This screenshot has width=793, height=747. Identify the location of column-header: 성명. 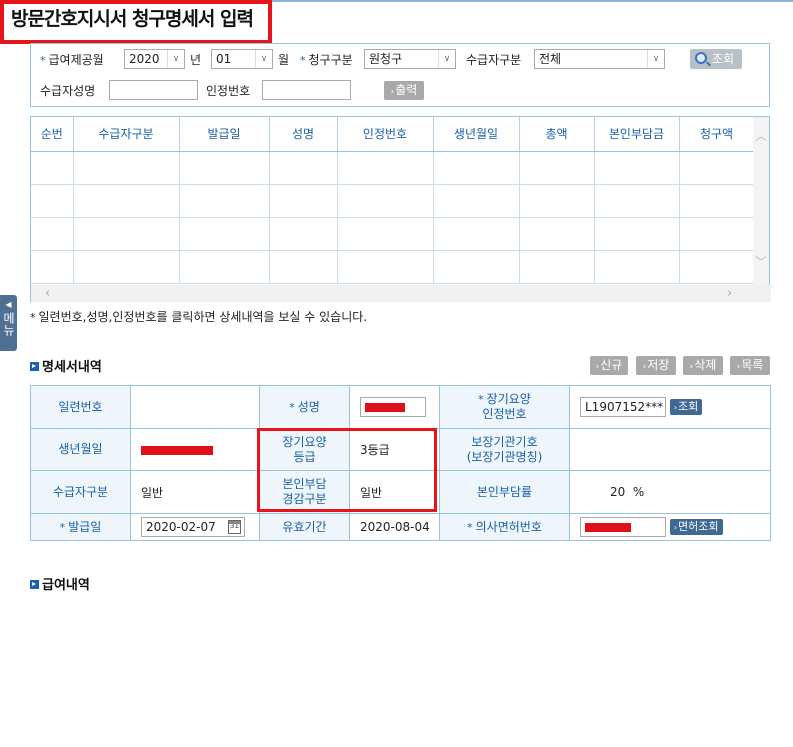
(303, 134).